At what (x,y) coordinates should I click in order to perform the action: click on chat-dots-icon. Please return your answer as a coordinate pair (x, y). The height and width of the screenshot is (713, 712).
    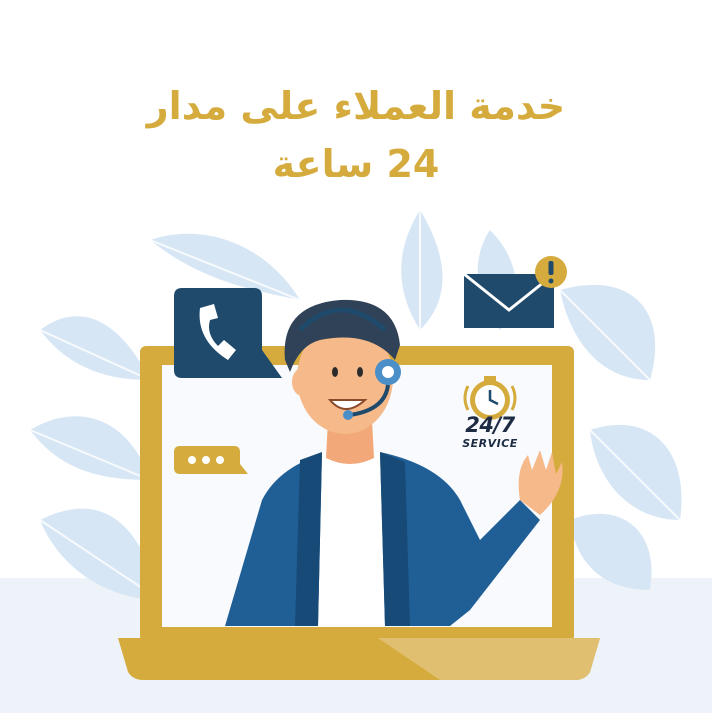
    Looking at the image, I should click on (211, 460).